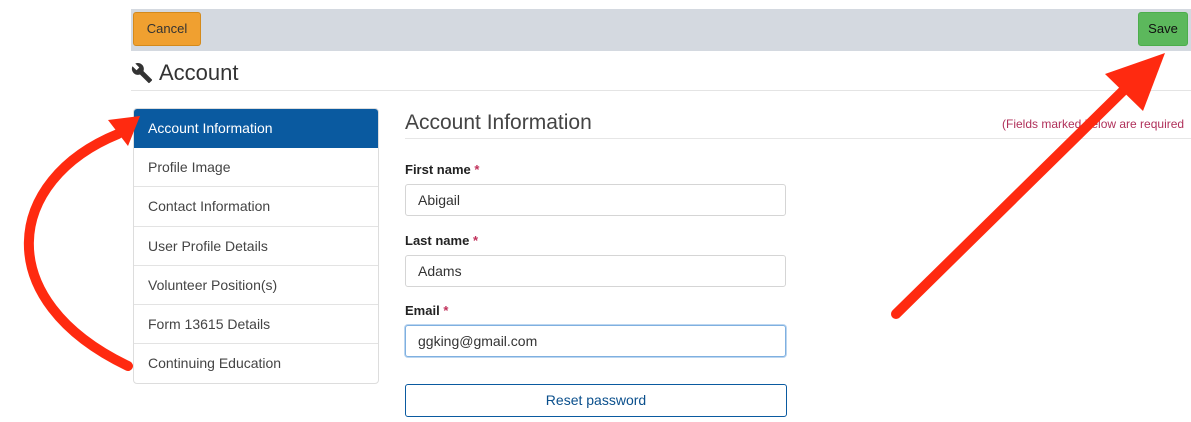 This screenshot has height=422, width=1191. Describe the element at coordinates (256, 207) in the screenshot. I see `sidebar-item-contact-information: Contact Information` at that location.